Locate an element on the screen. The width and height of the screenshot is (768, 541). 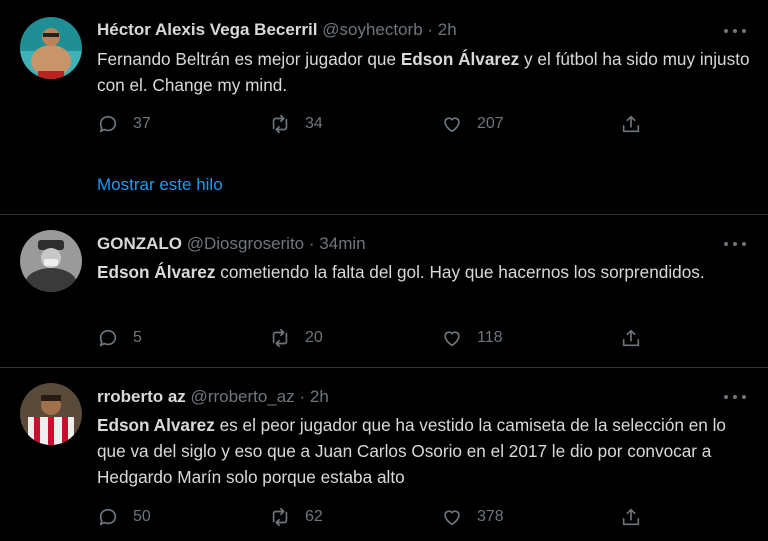
like-button: 118 is located at coordinates (472, 338).